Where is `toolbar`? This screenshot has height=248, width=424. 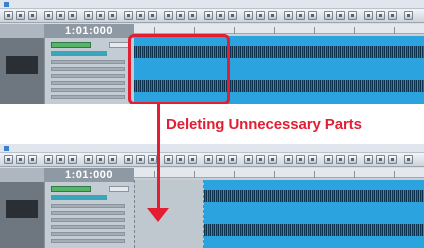
toolbar is located at coordinates (212, 16).